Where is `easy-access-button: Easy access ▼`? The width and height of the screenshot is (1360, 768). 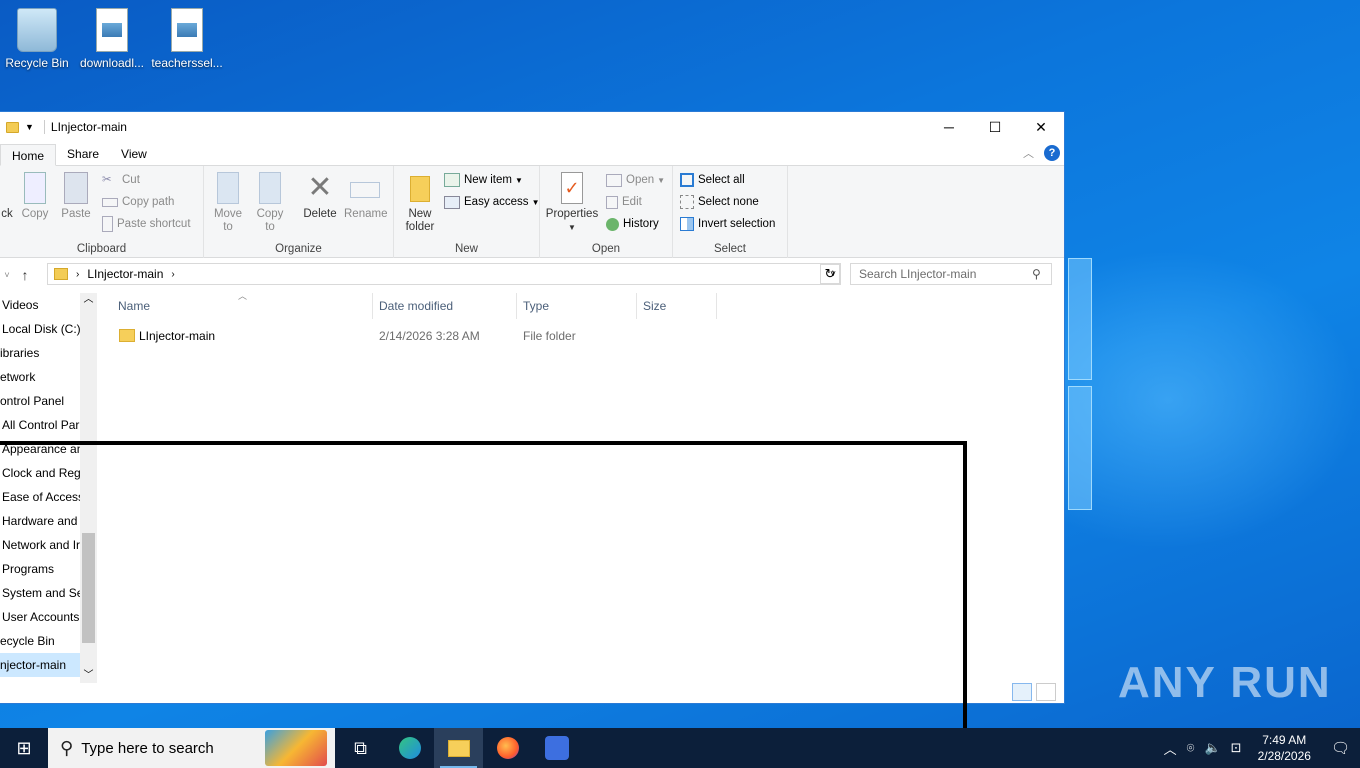 easy-access-button: Easy access ▼ is located at coordinates (491, 202).